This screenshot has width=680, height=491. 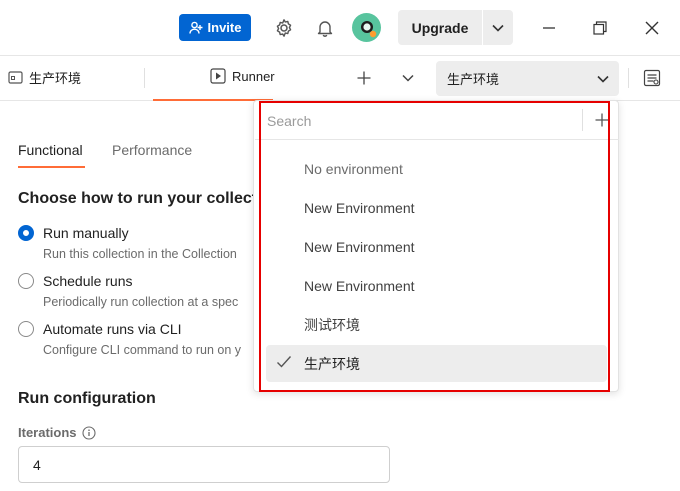 I want to click on close-window-button, so click(x=652, y=28).